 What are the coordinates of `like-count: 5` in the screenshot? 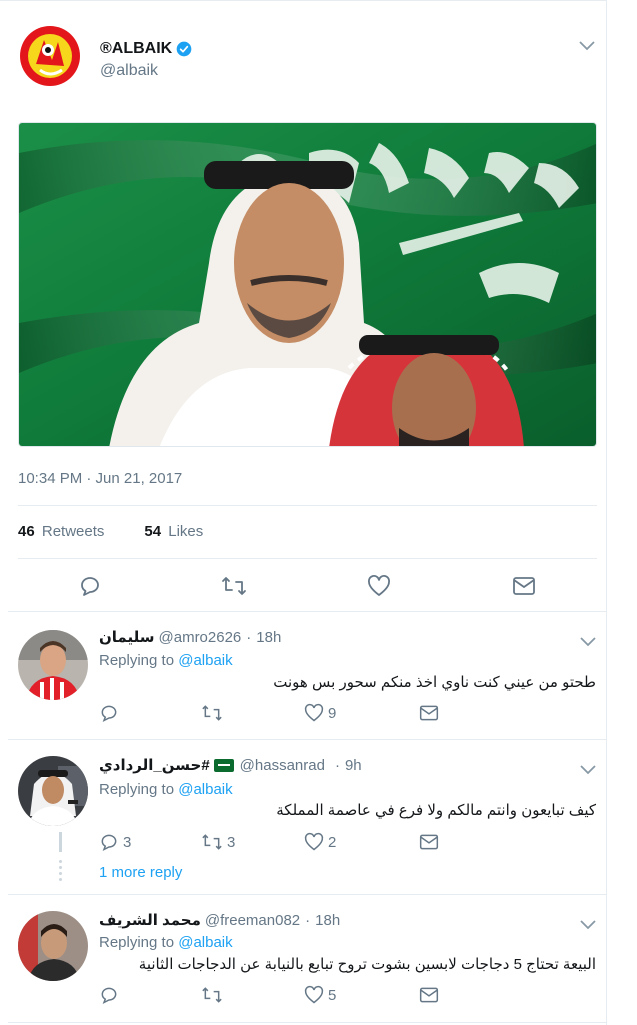 It's located at (332, 995).